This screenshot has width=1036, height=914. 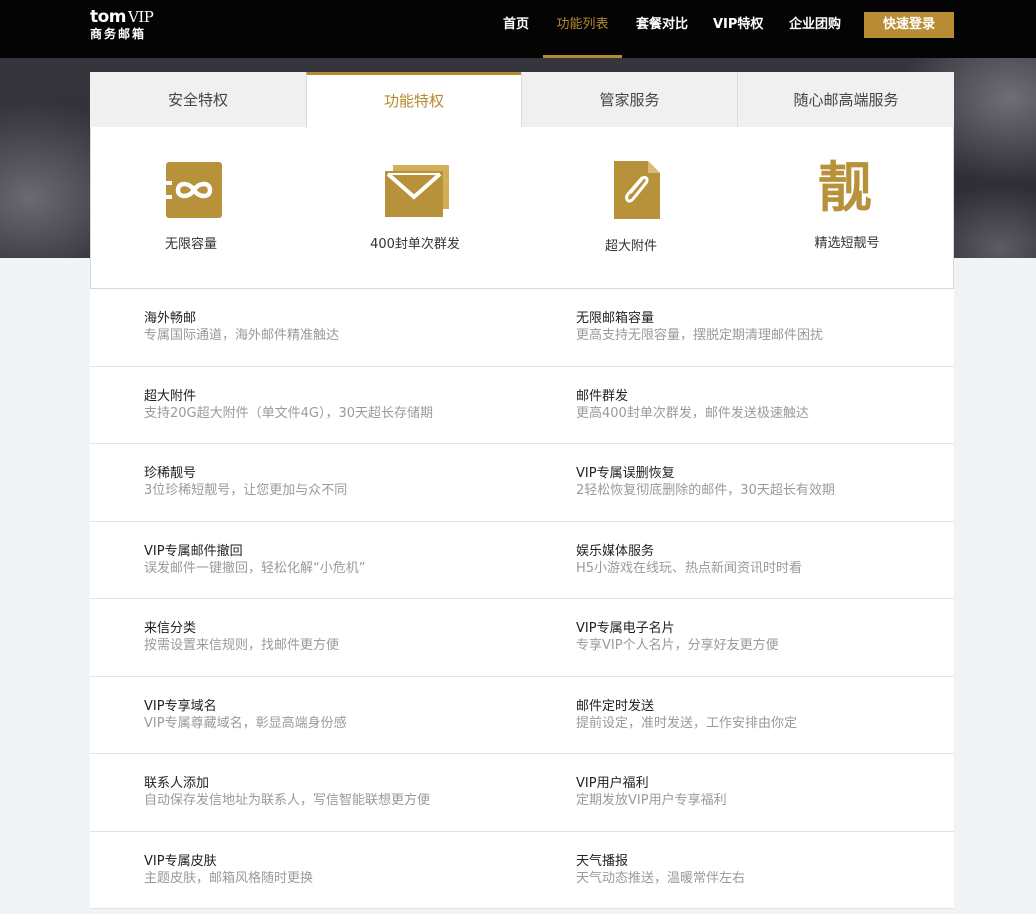 What do you see at coordinates (662, 29) in the screenshot?
I see `nav-plan-compare: 套餐对比` at bounding box center [662, 29].